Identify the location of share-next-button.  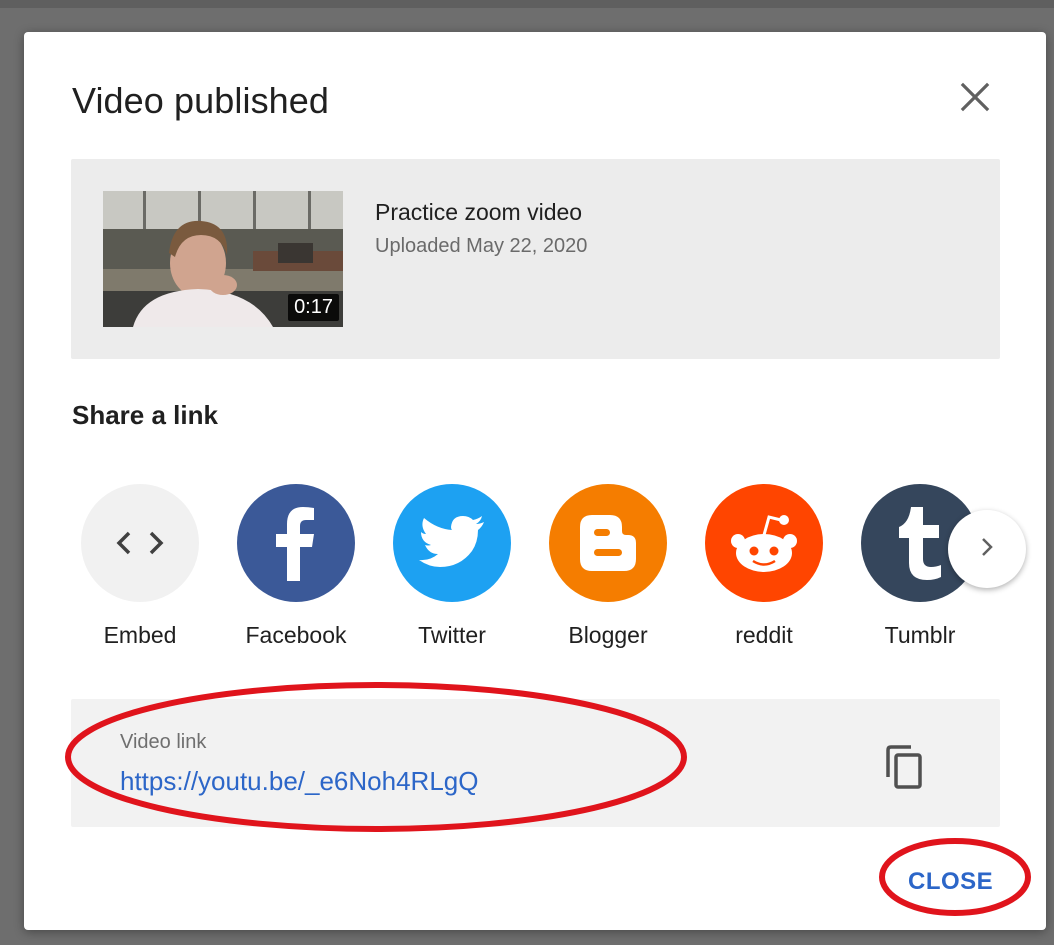
(987, 549).